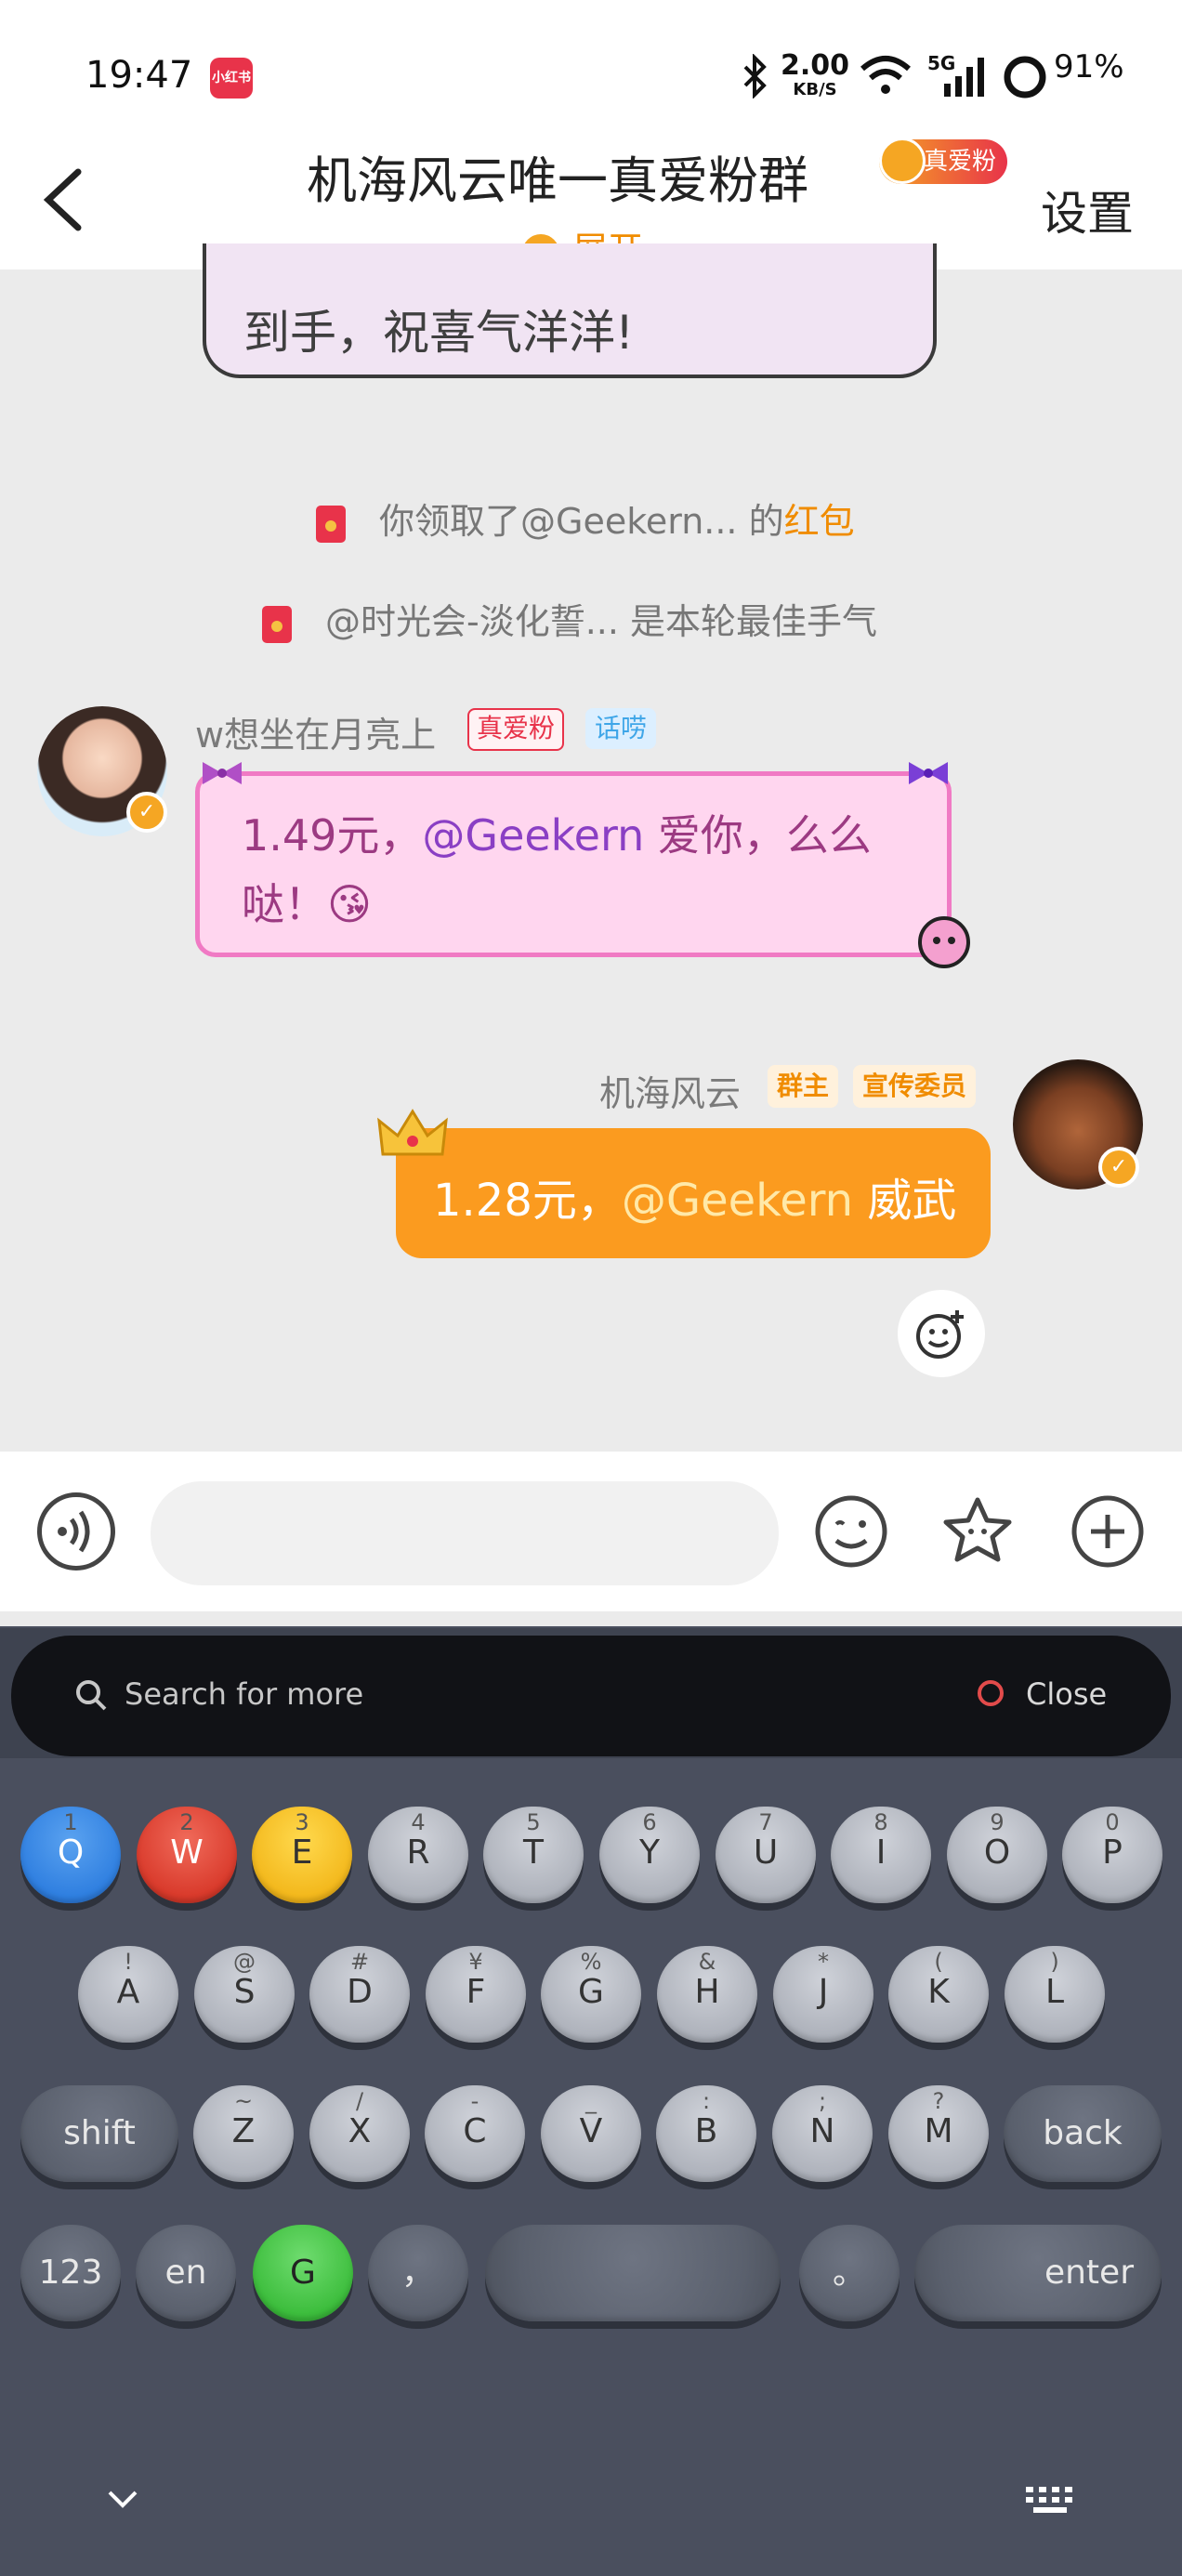 The height and width of the screenshot is (2576, 1182). Describe the element at coordinates (649, 1852) in the screenshot. I see `key-label: Y` at that location.